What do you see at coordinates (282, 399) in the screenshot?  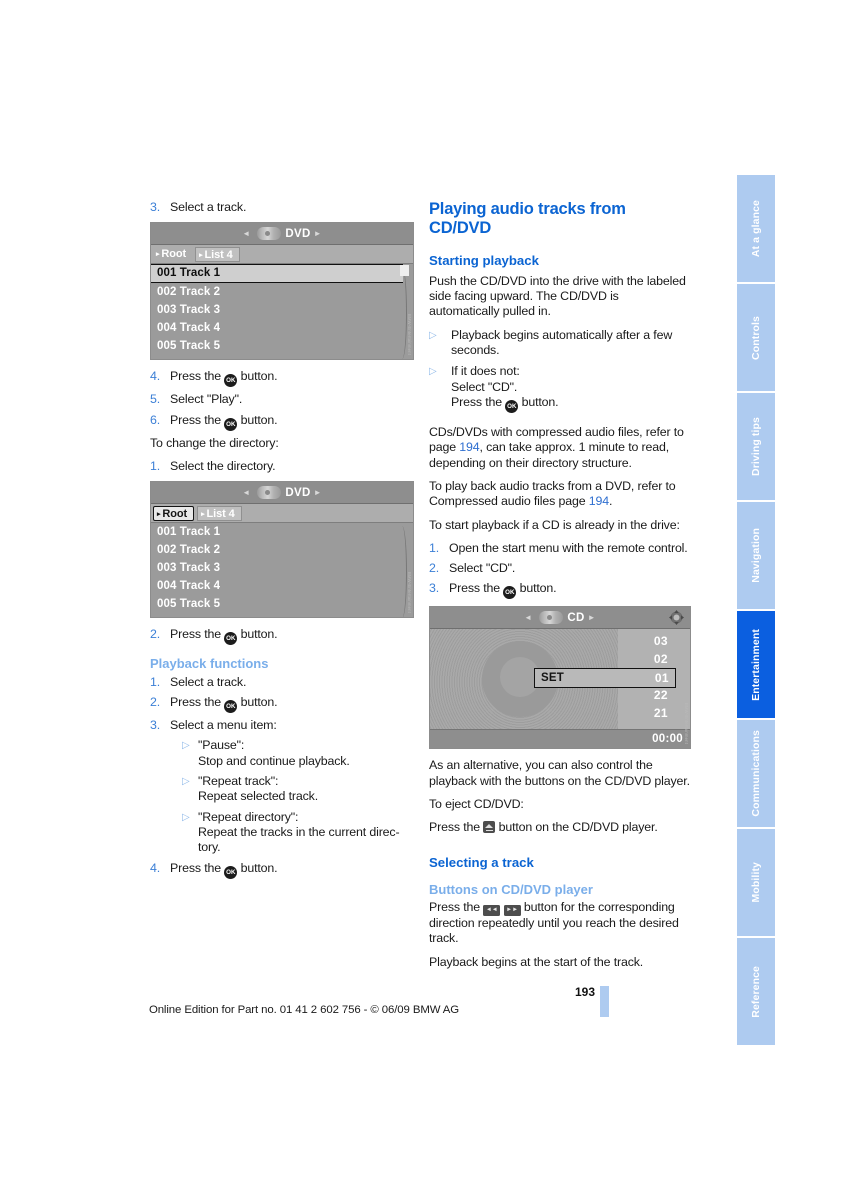 I see `step-select-play: 5. Select "Play".` at bounding box center [282, 399].